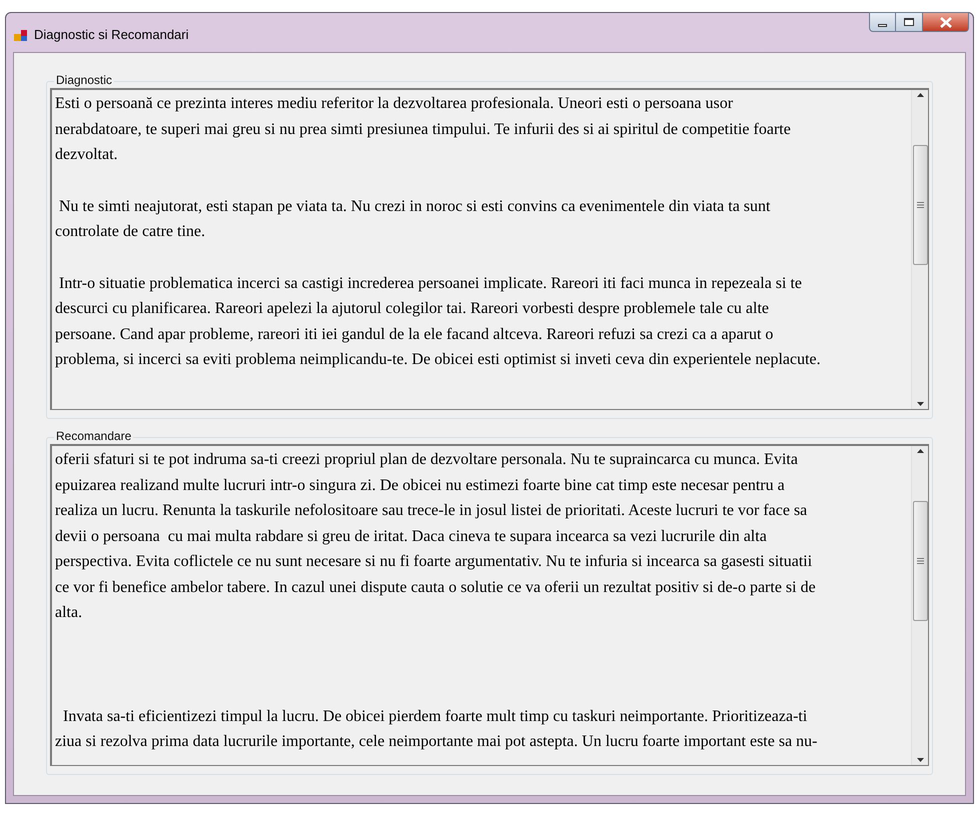 The height and width of the screenshot is (813, 979). What do you see at coordinates (423, 129) in the screenshot?
I see `paragraph: Esti o persoană ce prezinta interes mediu referitor la dezvoltarea profesionala. Uneori esti o persoana usor nerabdatoare, te superi mai greu si nu prea simti presiunea timpului. Te infurii des si ai spiritul de competitie foarte dezvoltat.` at bounding box center [423, 129].